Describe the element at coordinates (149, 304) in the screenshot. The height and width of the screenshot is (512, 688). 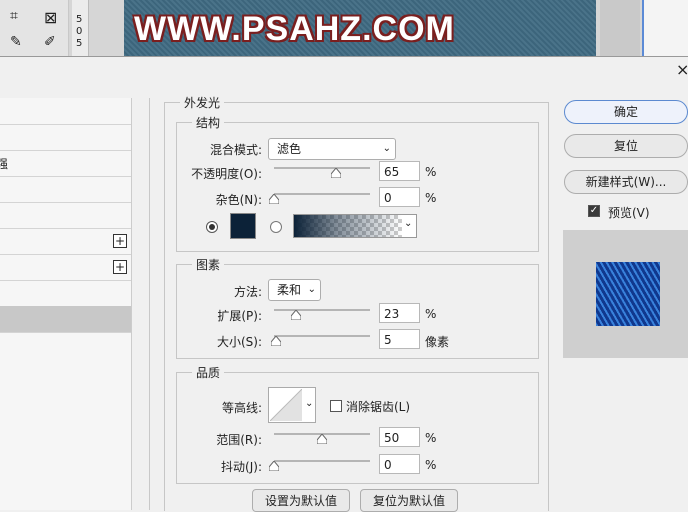
I see `divider` at that location.